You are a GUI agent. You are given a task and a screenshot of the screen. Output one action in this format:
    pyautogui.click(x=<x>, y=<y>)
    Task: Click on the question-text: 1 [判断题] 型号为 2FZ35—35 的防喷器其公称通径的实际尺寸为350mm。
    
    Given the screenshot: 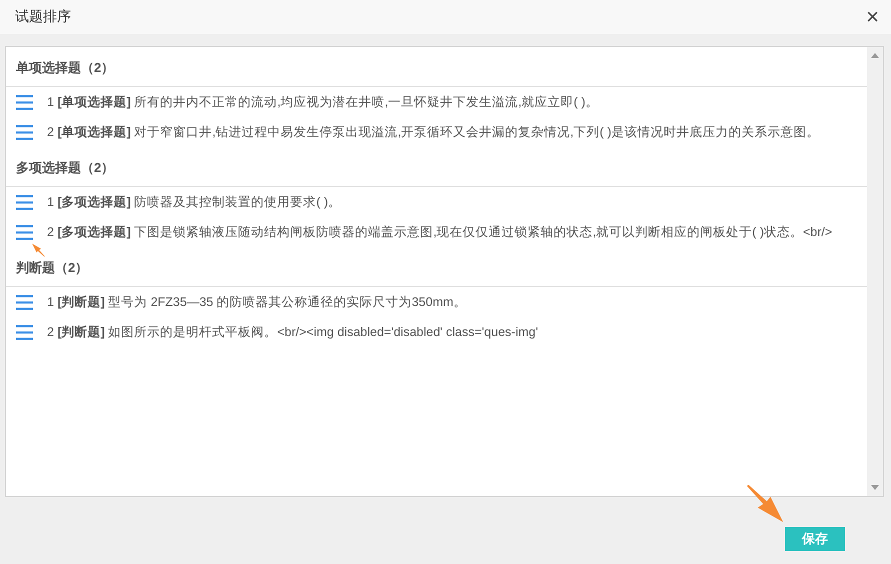 What is the action you would take?
    pyautogui.click(x=256, y=302)
    